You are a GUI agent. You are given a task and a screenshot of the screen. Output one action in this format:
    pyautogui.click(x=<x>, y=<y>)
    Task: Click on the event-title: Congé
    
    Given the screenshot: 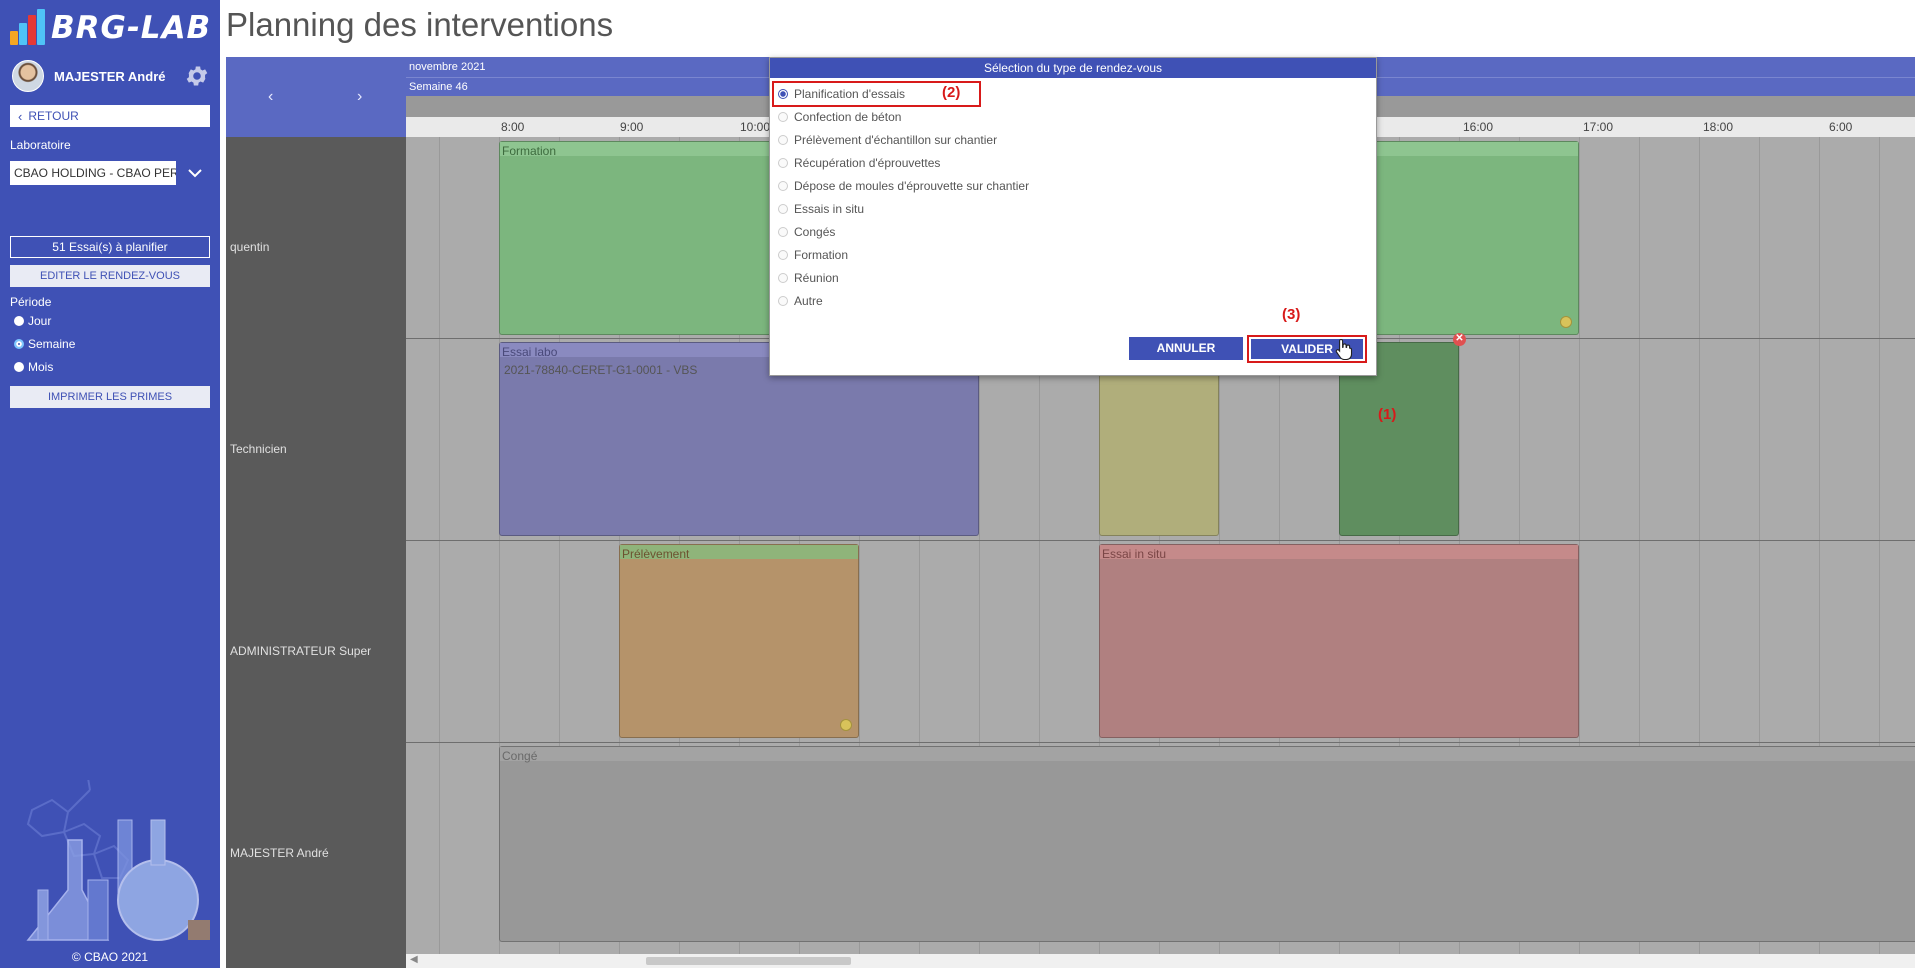 What is the action you would take?
    pyautogui.click(x=520, y=756)
    